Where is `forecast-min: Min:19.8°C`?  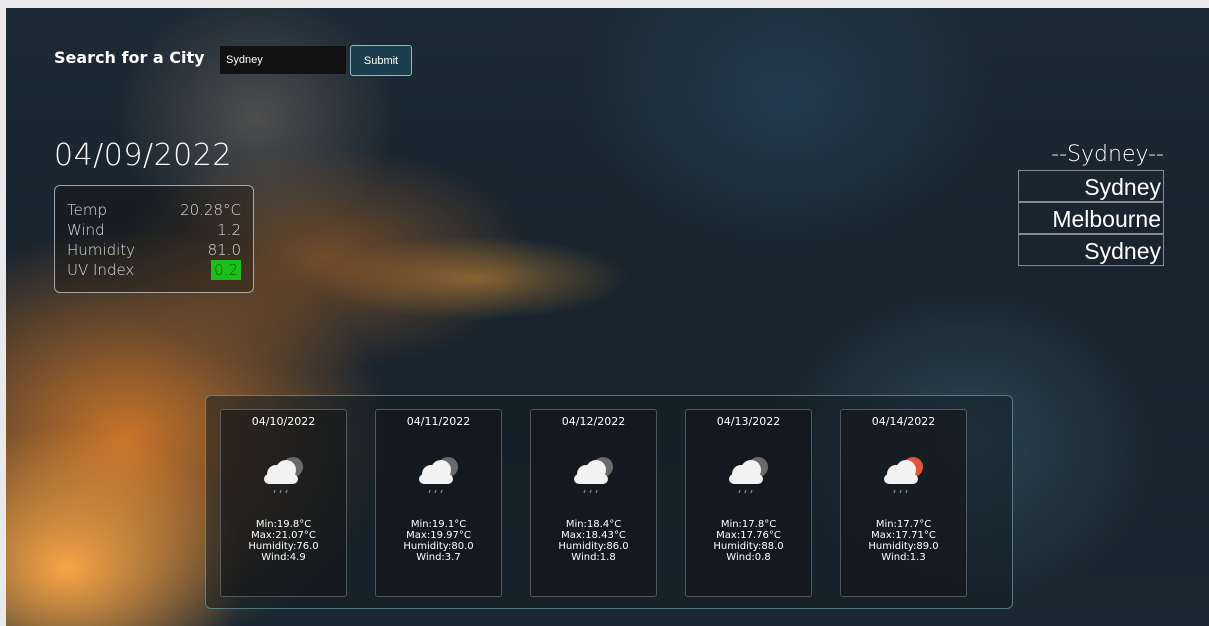
forecast-min: Min:19.8°C is located at coordinates (283, 524).